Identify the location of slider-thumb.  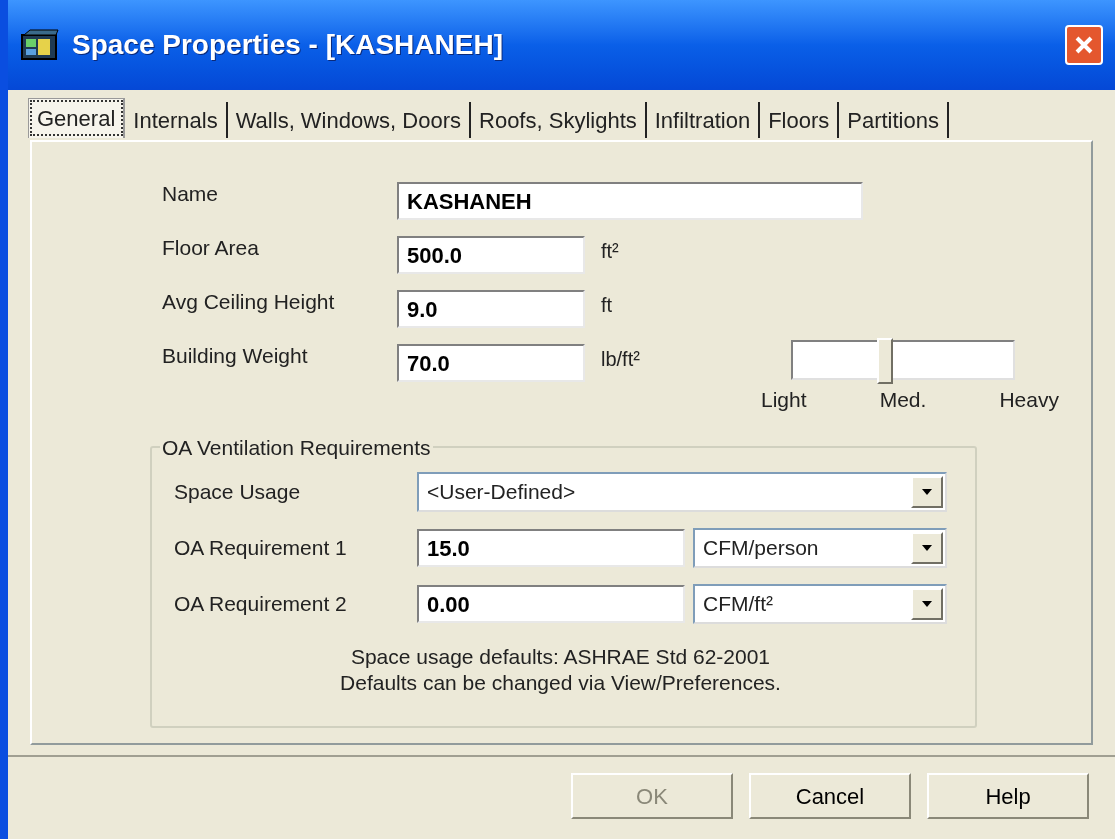
(885, 361).